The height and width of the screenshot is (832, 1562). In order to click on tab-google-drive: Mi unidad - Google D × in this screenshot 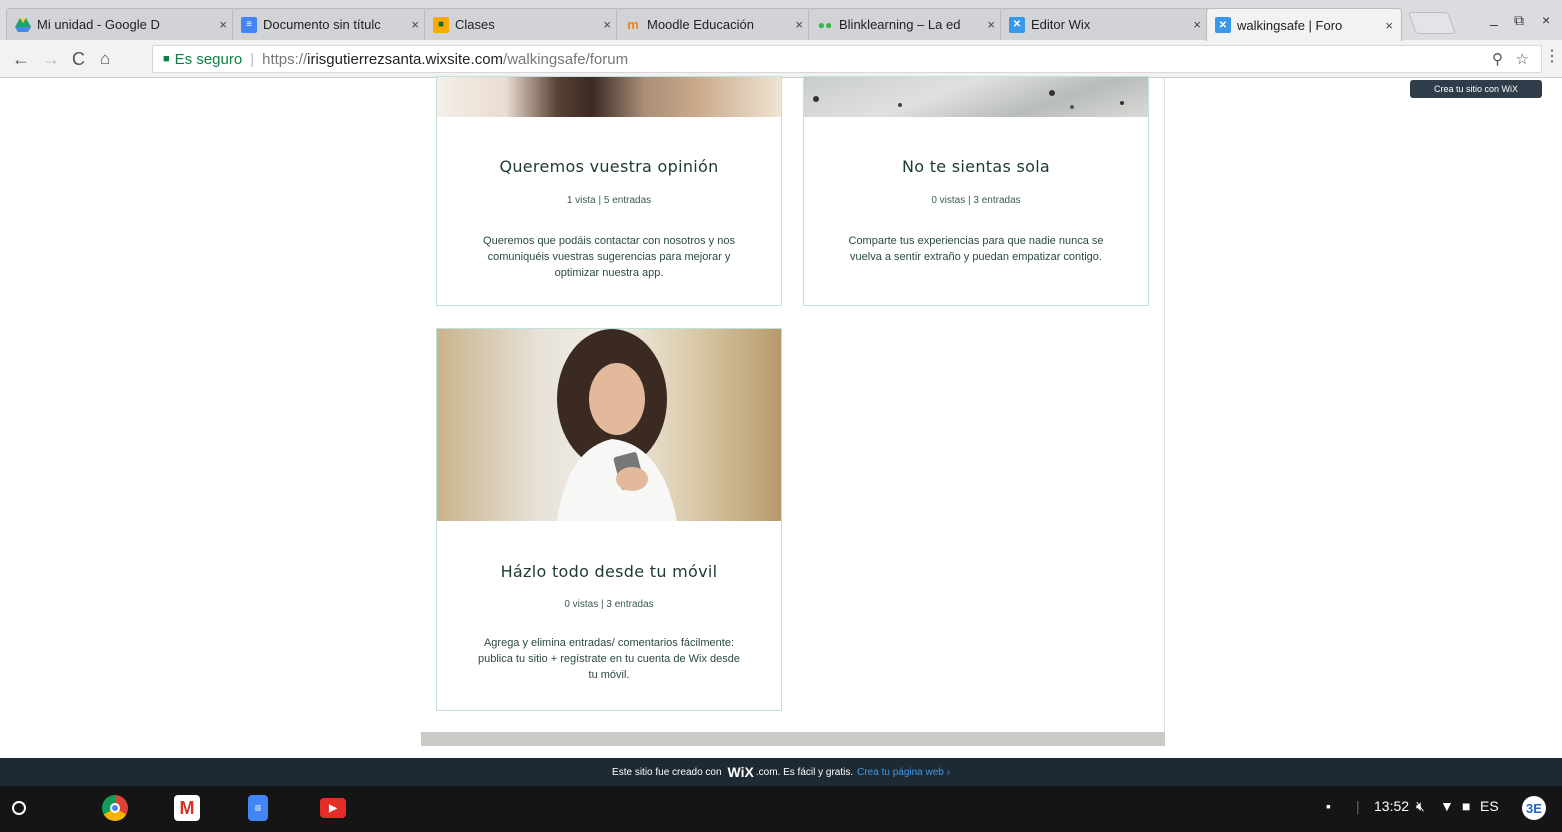, I will do `click(121, 24)`.